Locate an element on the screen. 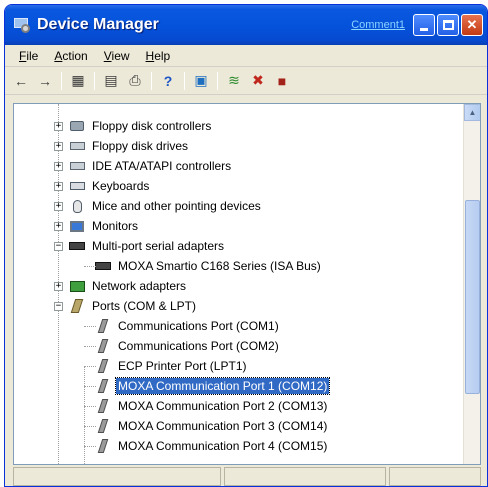 The image size is (488, 487). tree-item: + Keyboards is located at coordinates (239, 186).